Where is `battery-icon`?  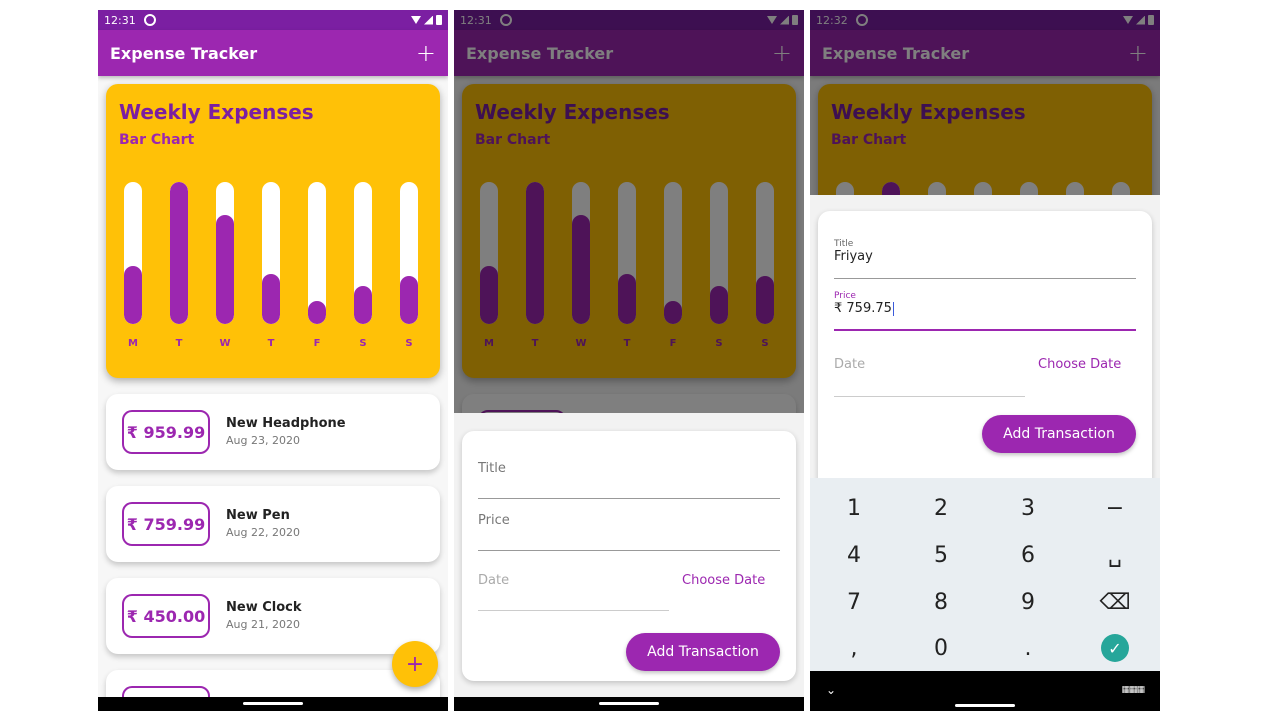 battery-icon is located at coordinates (439, 20).